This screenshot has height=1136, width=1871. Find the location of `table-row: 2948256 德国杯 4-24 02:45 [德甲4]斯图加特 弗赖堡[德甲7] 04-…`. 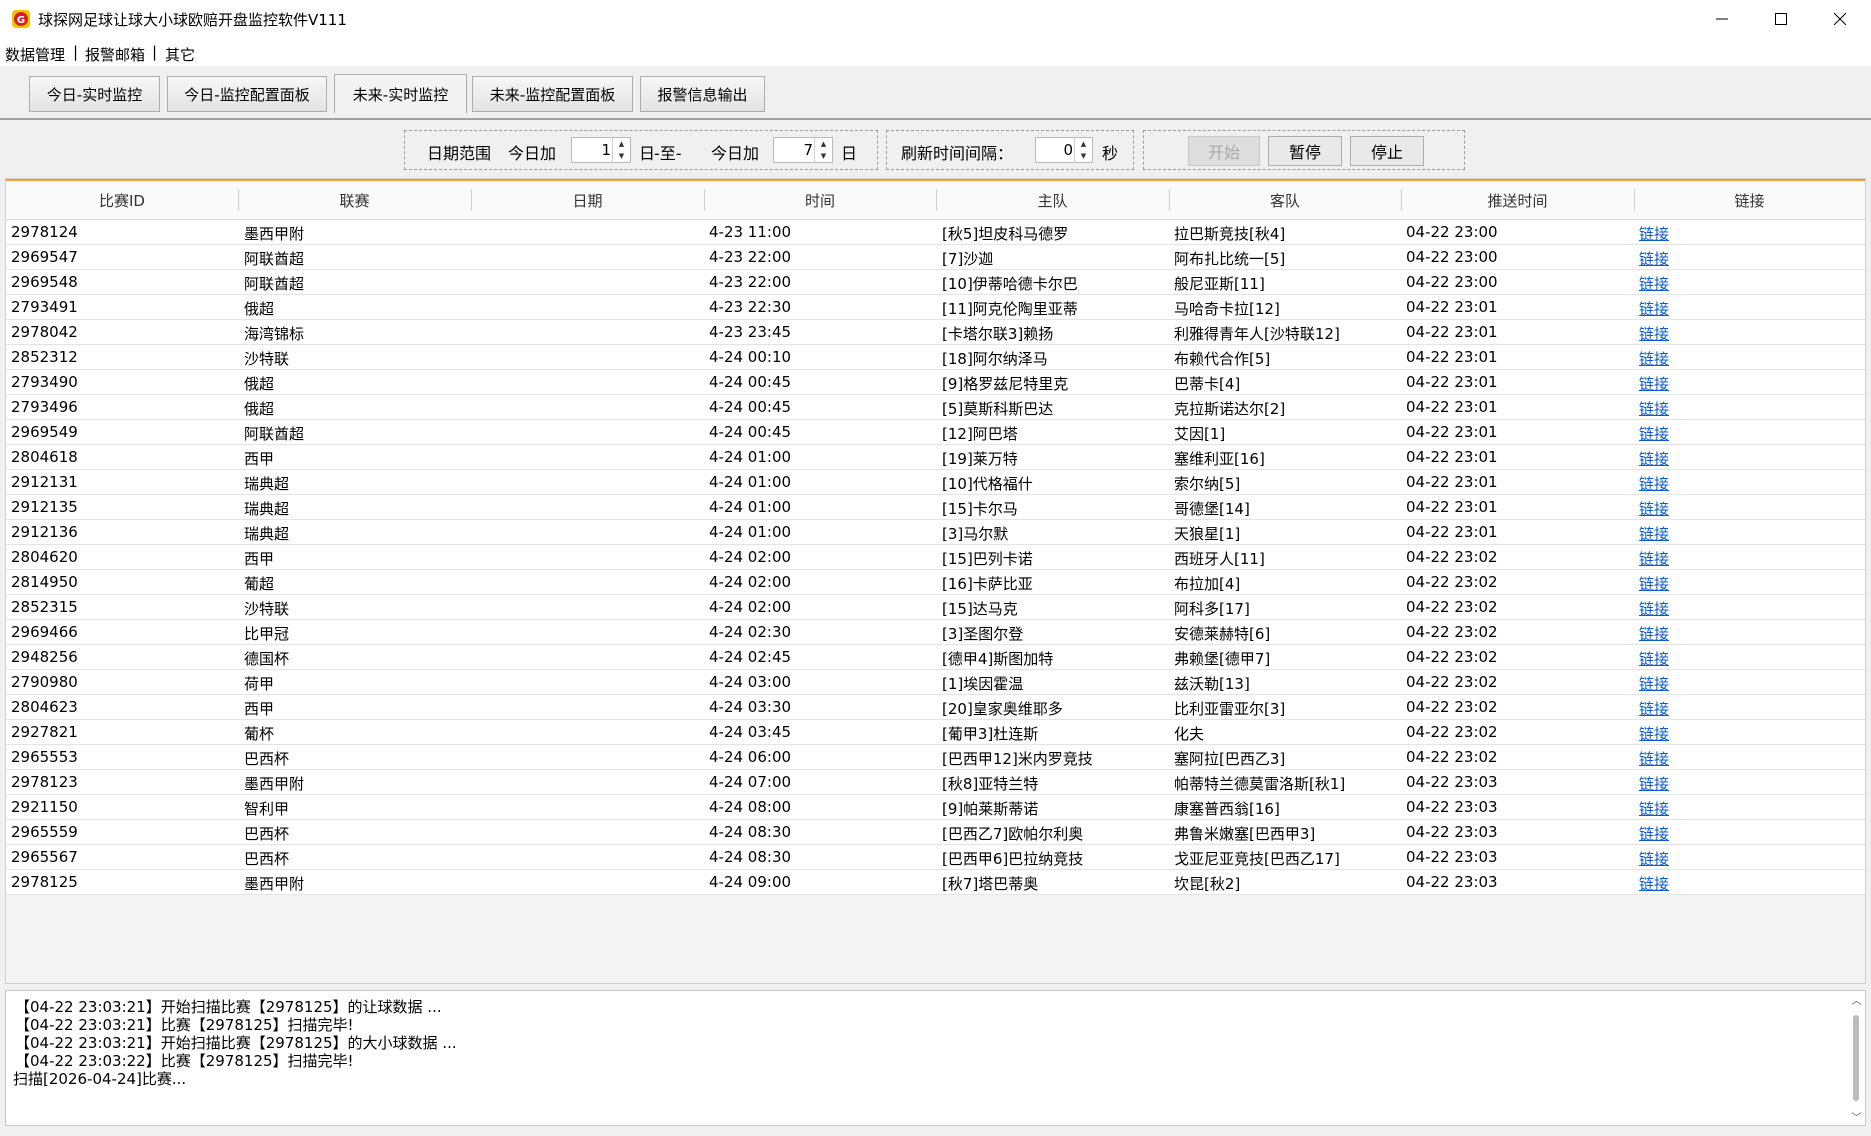

table-row: 2948256 德国杯 4-24 02:45 [德甲4]斯图加特 弗赖堡[德甲7] 04-… is located at coordinates (935, 657).